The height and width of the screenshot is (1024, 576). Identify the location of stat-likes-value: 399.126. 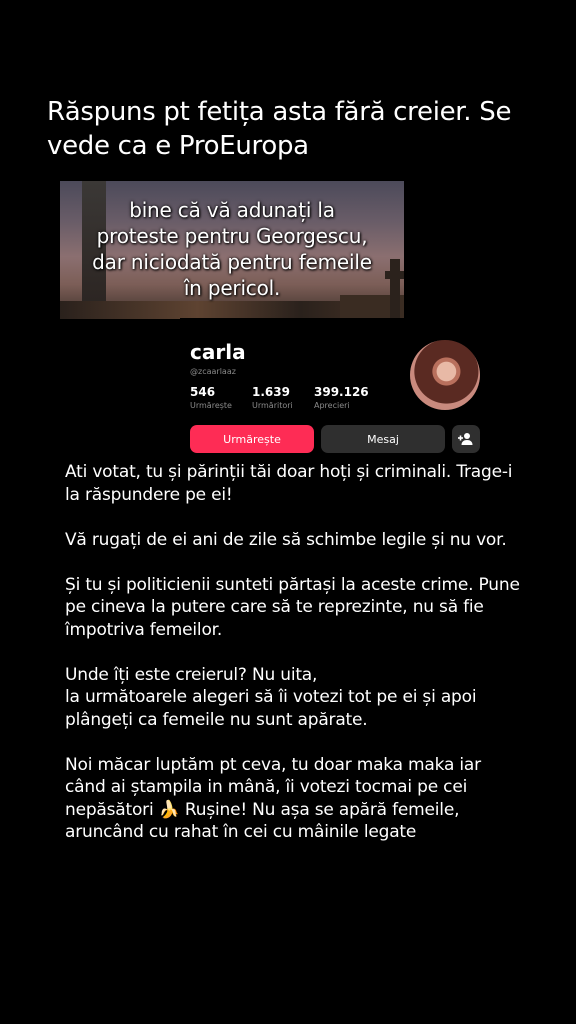
(341, 392).